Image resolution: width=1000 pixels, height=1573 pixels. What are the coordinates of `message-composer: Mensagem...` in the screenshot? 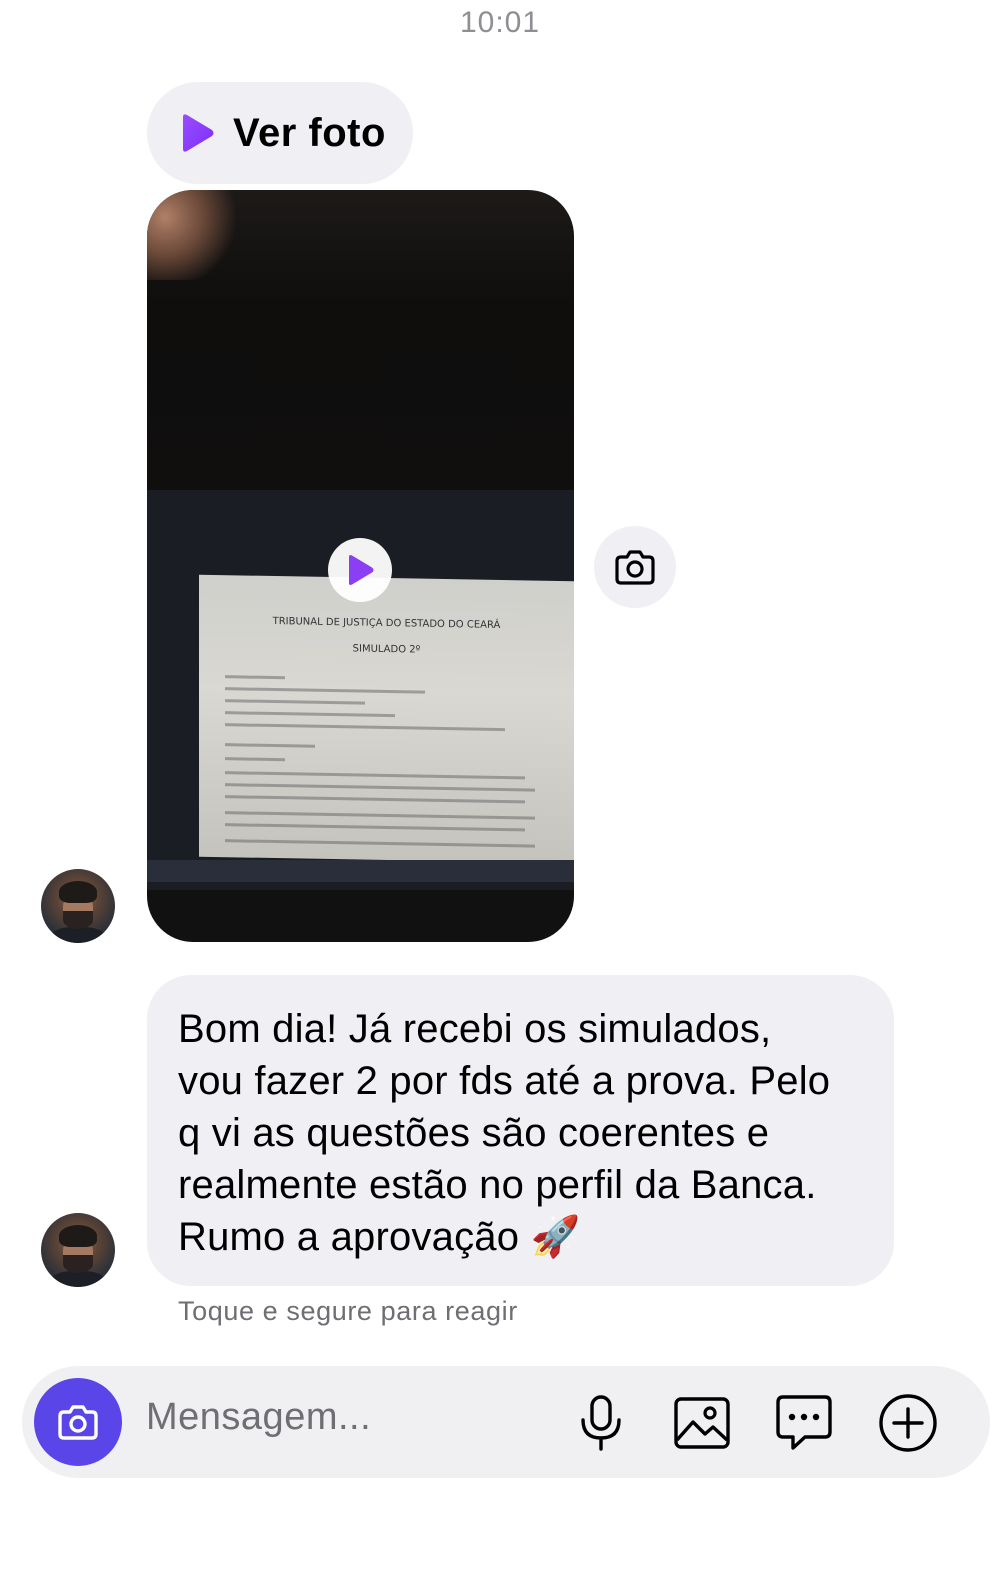 It's located at (506, 1422).